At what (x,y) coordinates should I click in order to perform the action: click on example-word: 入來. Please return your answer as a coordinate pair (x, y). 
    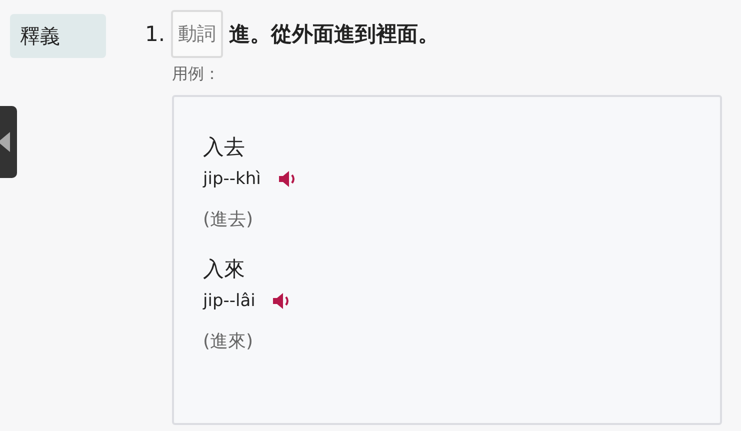
    Looking at the image, I should click on (224, 269).